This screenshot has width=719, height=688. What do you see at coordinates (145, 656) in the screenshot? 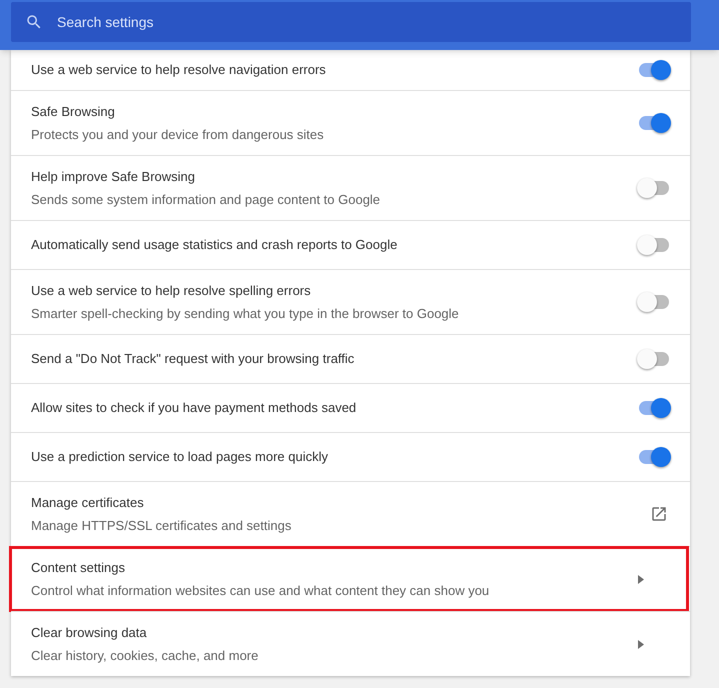
I see `setting-description: Clear history, cookies, cache, and more` at bounding box center [145, 656].